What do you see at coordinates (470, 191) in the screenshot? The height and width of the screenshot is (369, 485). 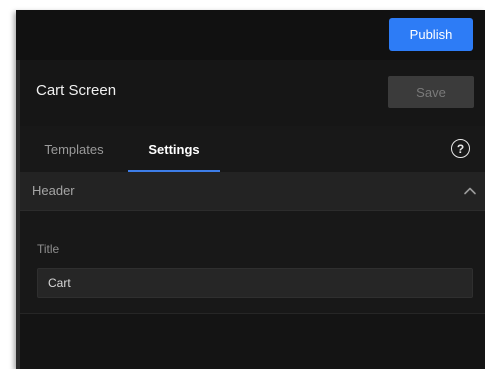 I see `chevron-up-icon` at bounding box center [470, 191].